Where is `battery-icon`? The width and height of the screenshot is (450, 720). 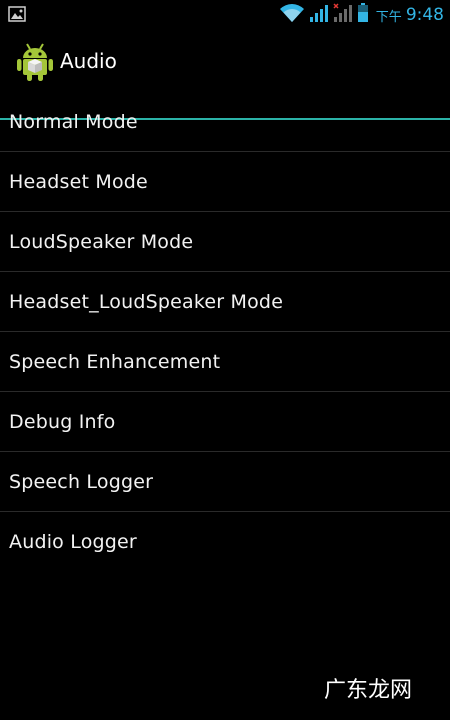
battery-icon is located at coordinates (363, 15).